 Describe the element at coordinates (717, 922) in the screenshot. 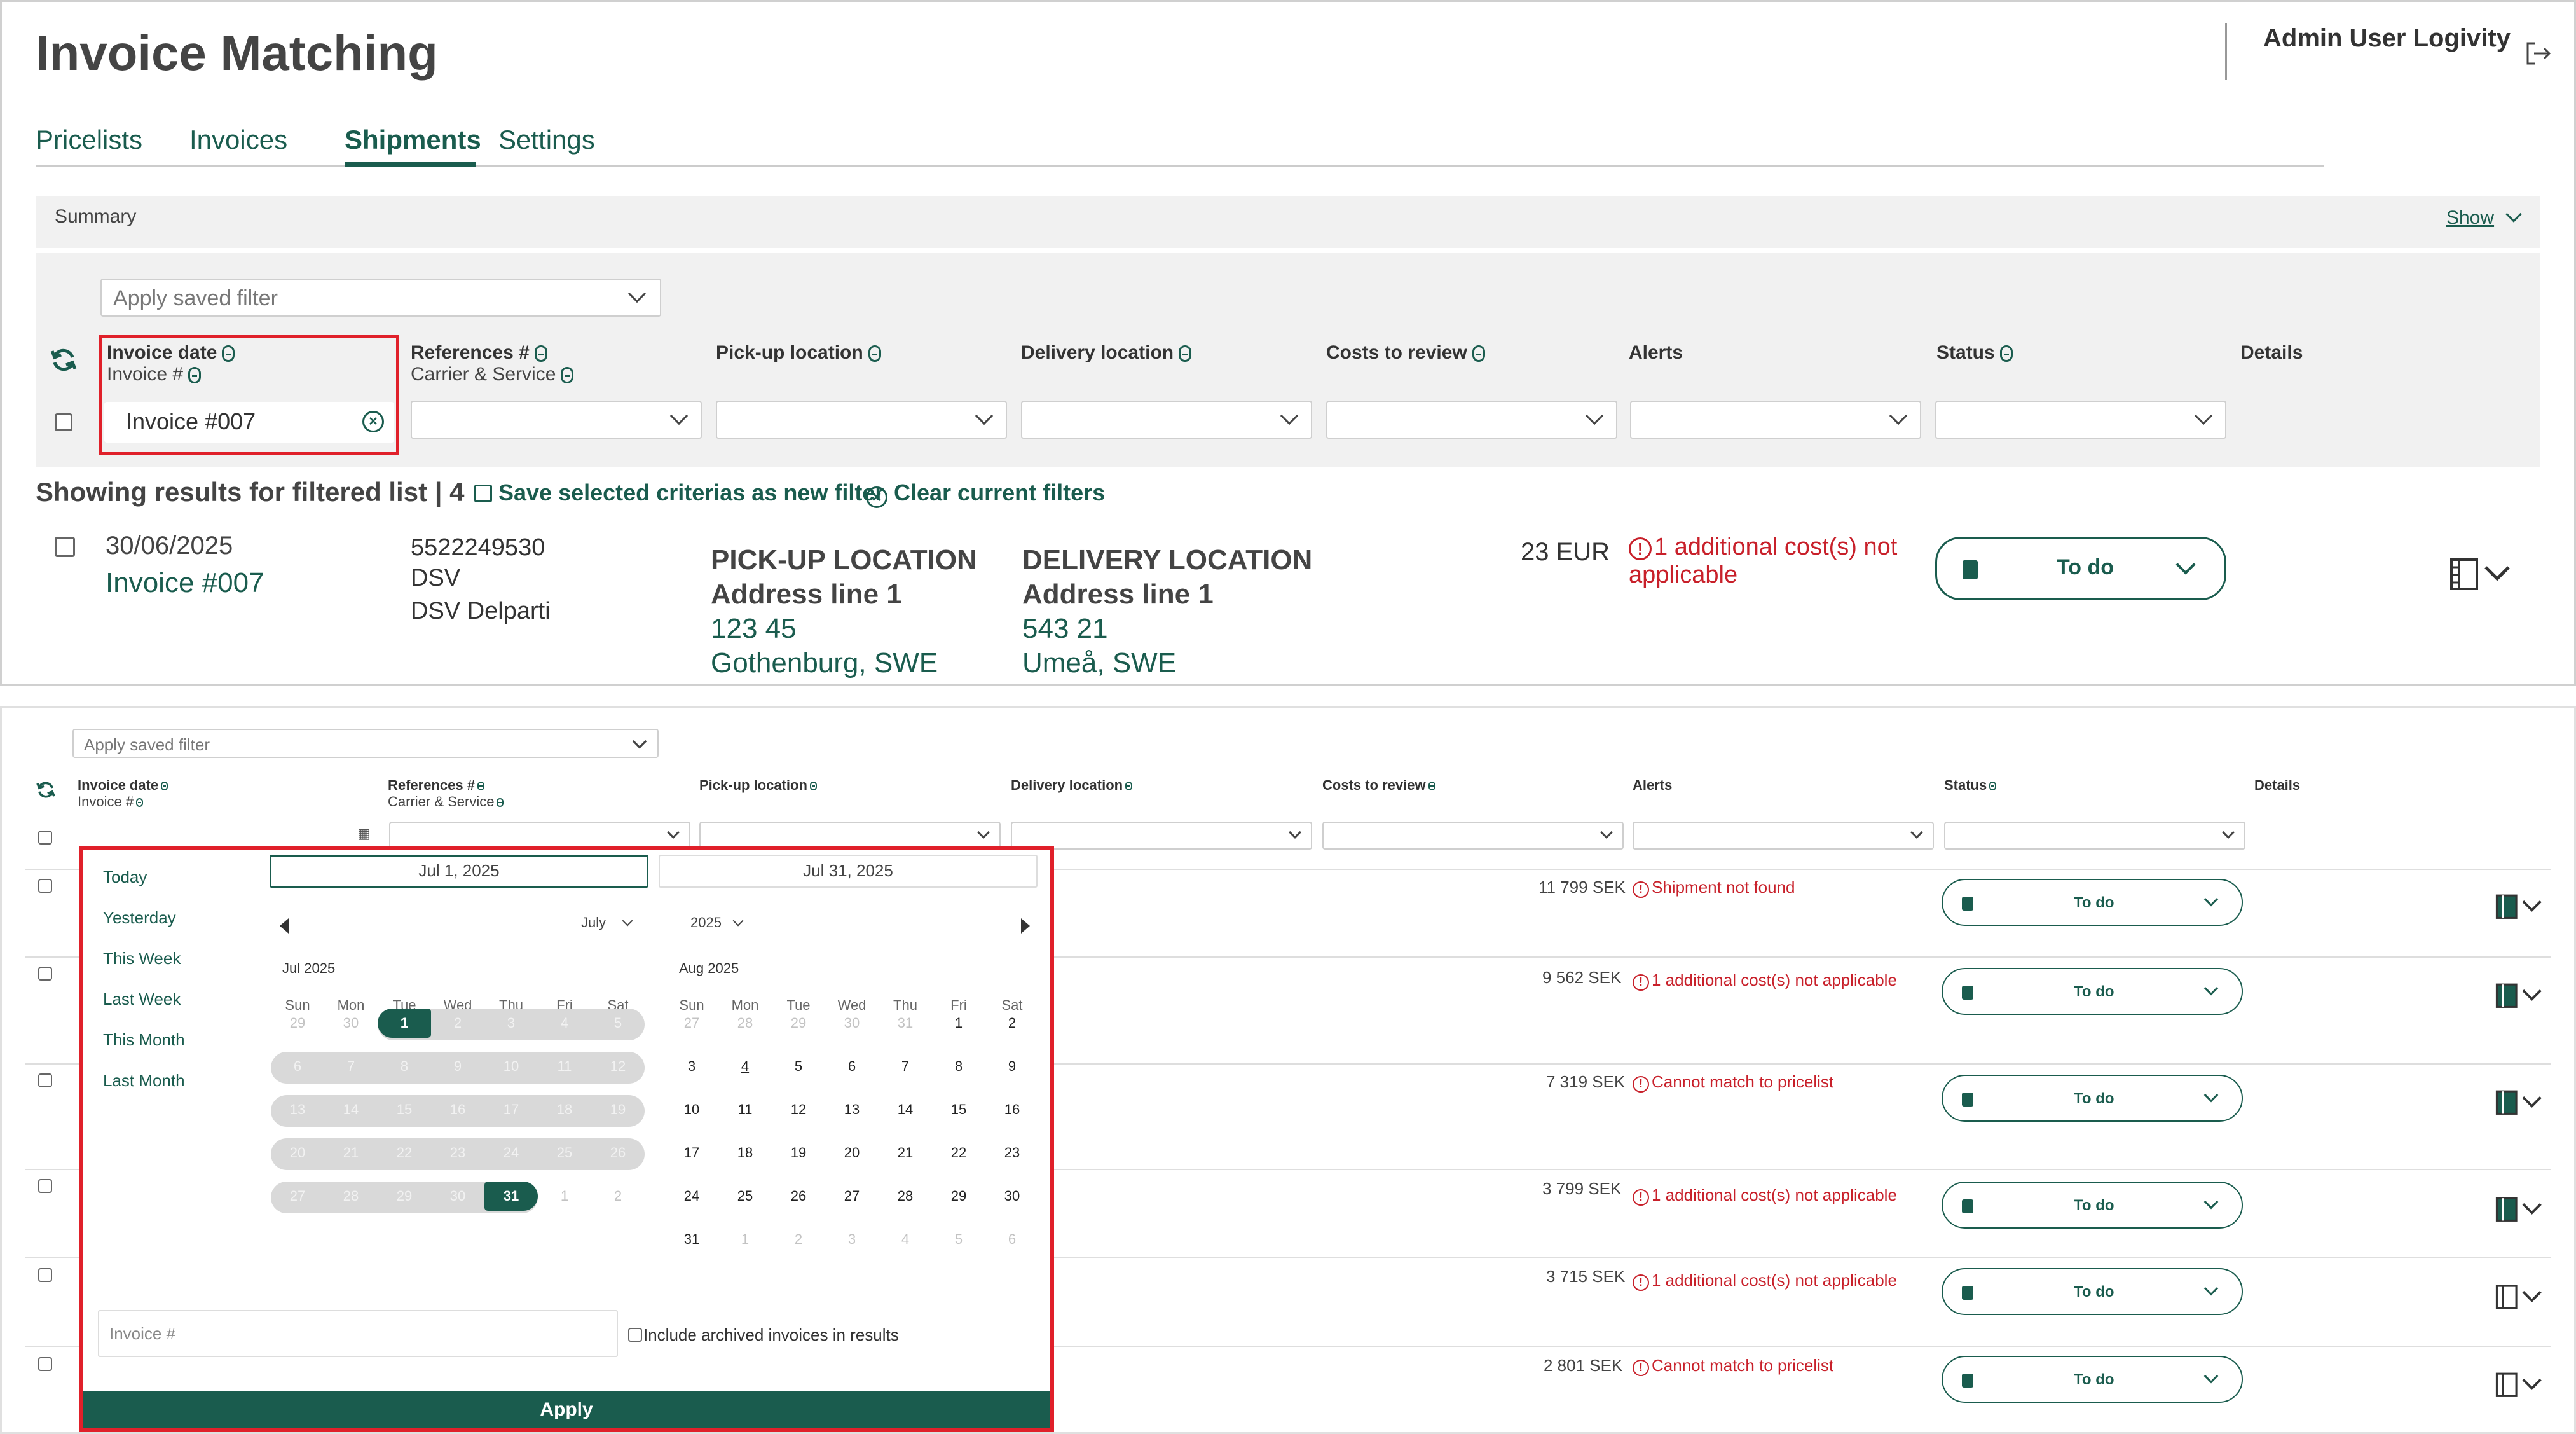

I see `year-select: 2025` at that location.